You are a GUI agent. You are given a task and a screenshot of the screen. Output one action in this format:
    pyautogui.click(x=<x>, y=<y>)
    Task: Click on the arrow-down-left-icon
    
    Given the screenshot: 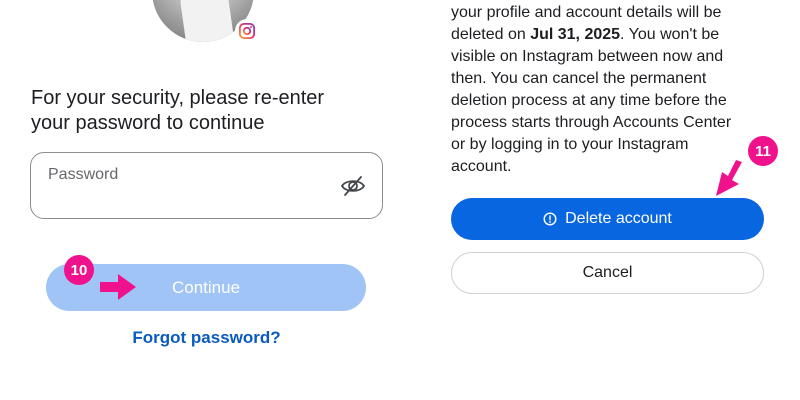 What is the action you would take?
    pyautogui.click(x=729, y=178)
    